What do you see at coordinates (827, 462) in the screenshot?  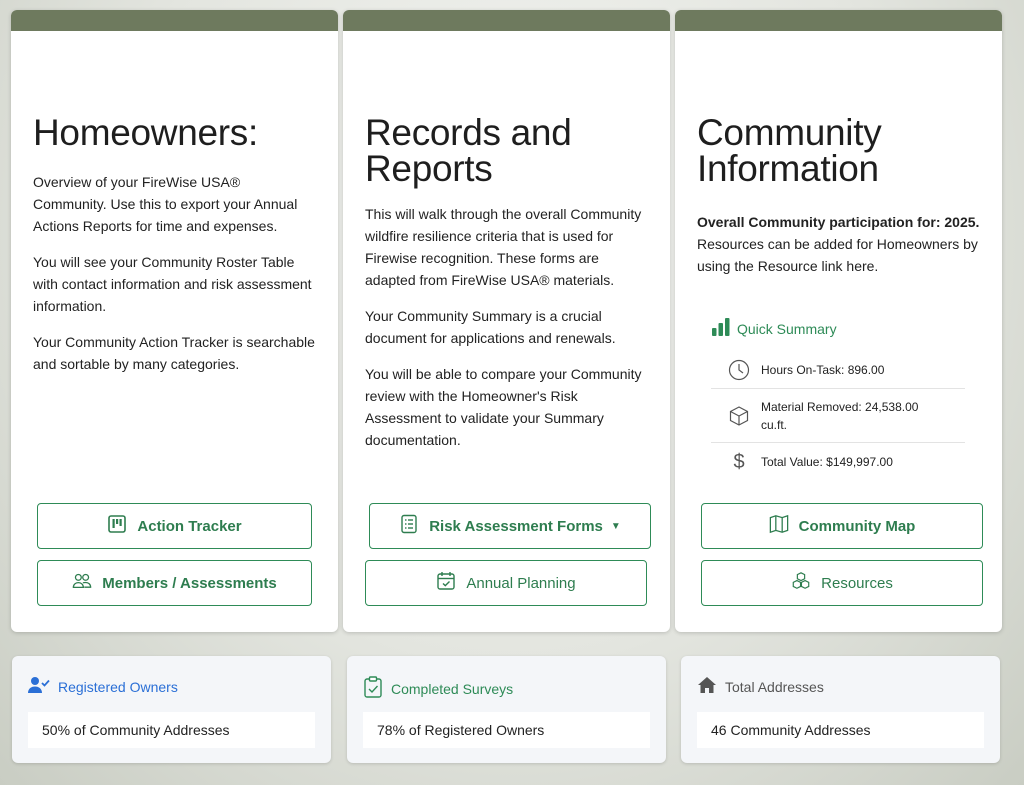 I see `total-value: Total Value: $149,997.00` at bounding box center [827, 462].